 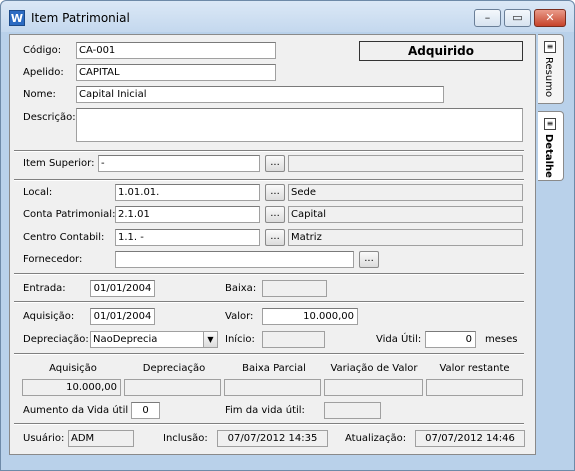 I want to click on centro-label: Centro Contabil:, so click(x=64, y=237).